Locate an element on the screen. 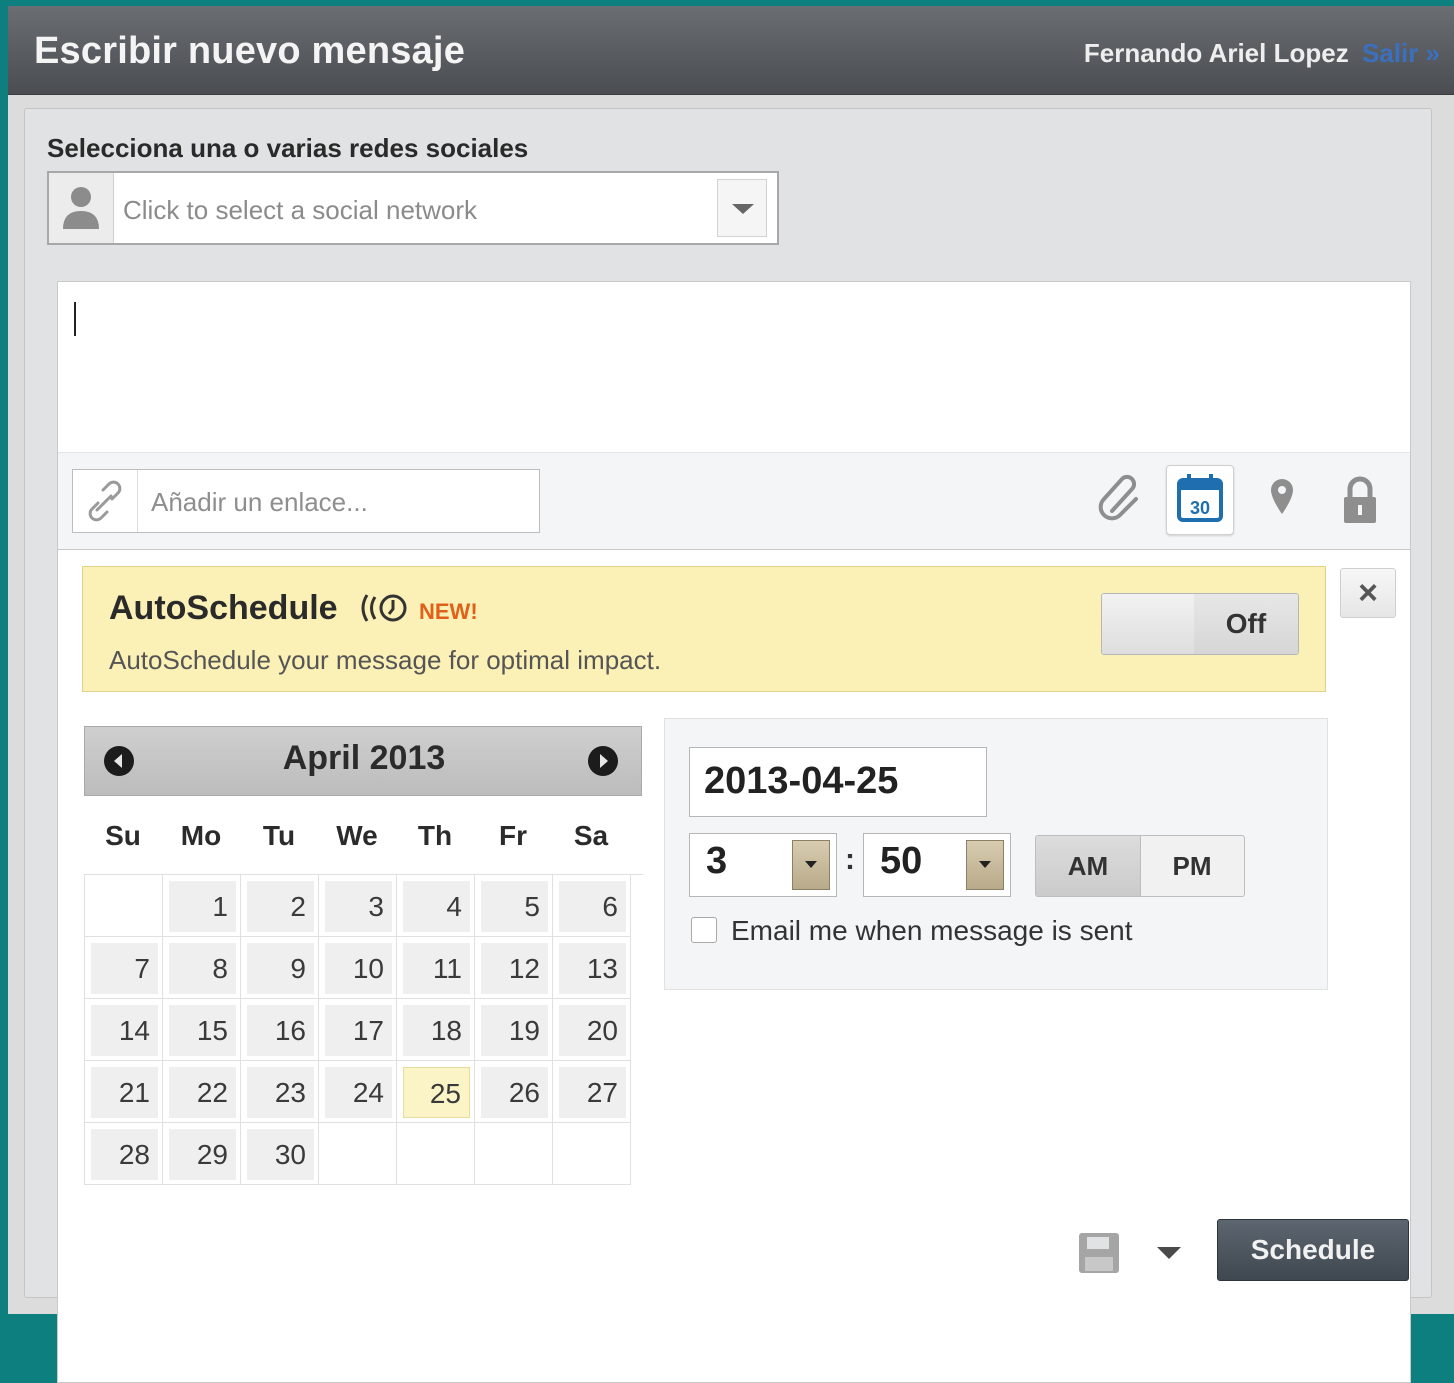 Image resolution: width=1454 pixels, height=1383 pixels. weekday-label: Tu is located at coordinates (279, 835).